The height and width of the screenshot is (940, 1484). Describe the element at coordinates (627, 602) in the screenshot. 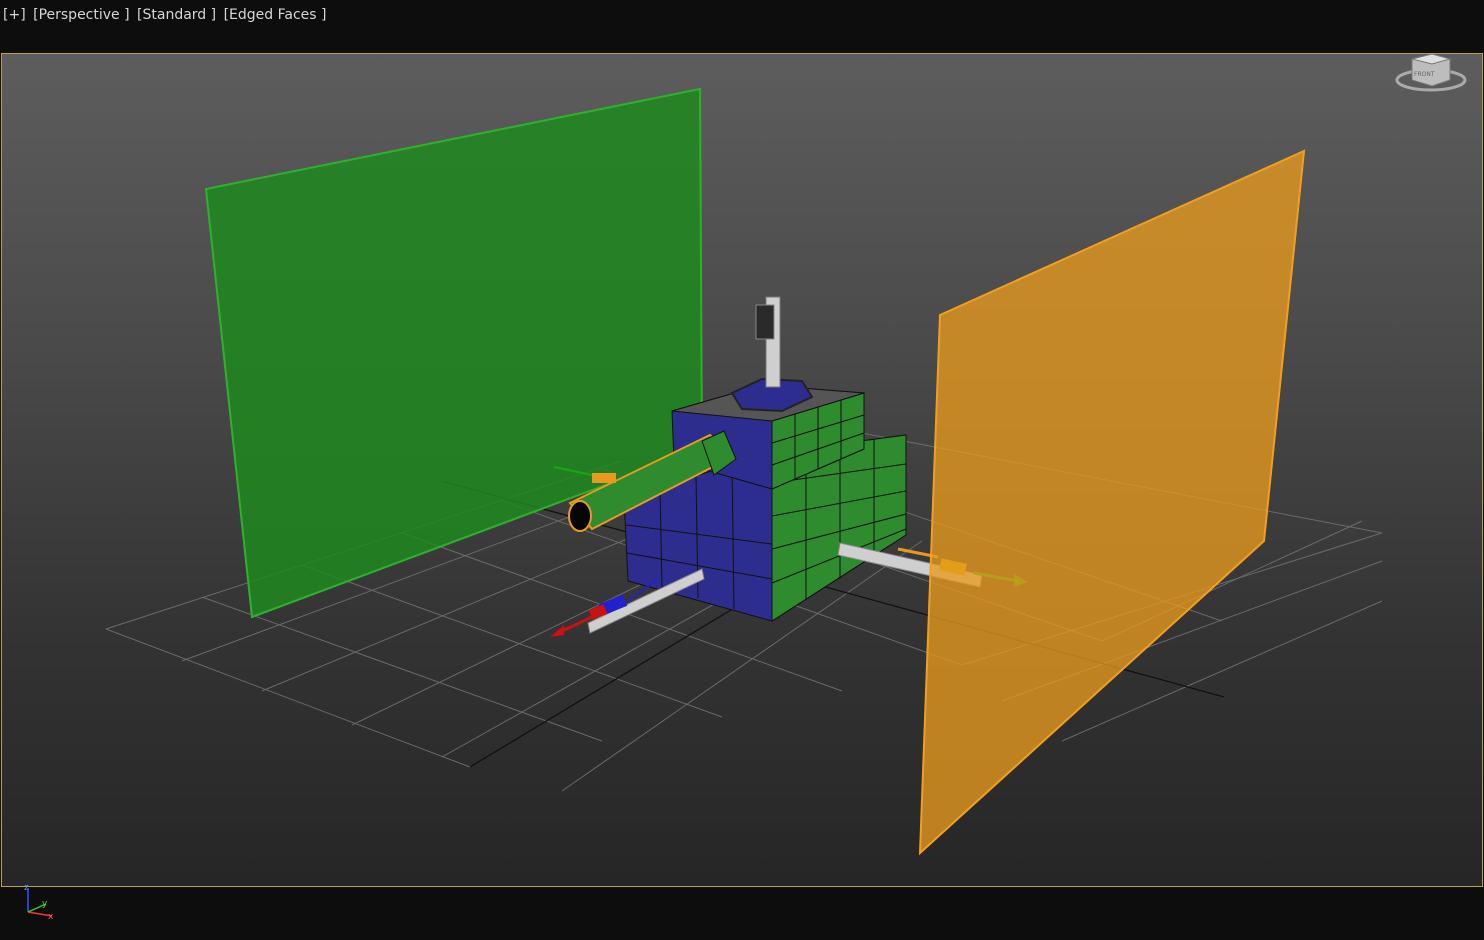

I see `move-gizmo-left` at that location.